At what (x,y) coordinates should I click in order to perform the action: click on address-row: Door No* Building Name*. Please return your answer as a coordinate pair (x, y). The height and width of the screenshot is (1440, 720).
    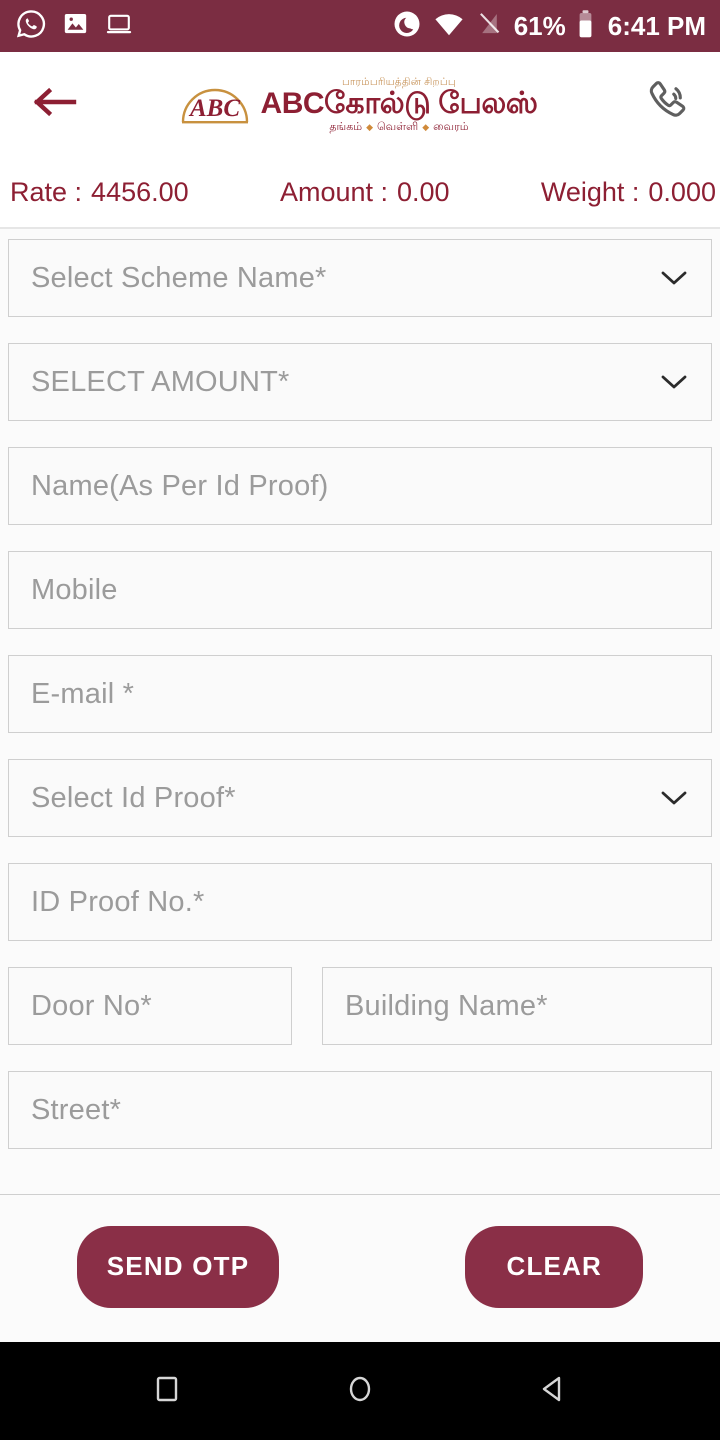
    Looking at the image, I should click on (360, 1006).